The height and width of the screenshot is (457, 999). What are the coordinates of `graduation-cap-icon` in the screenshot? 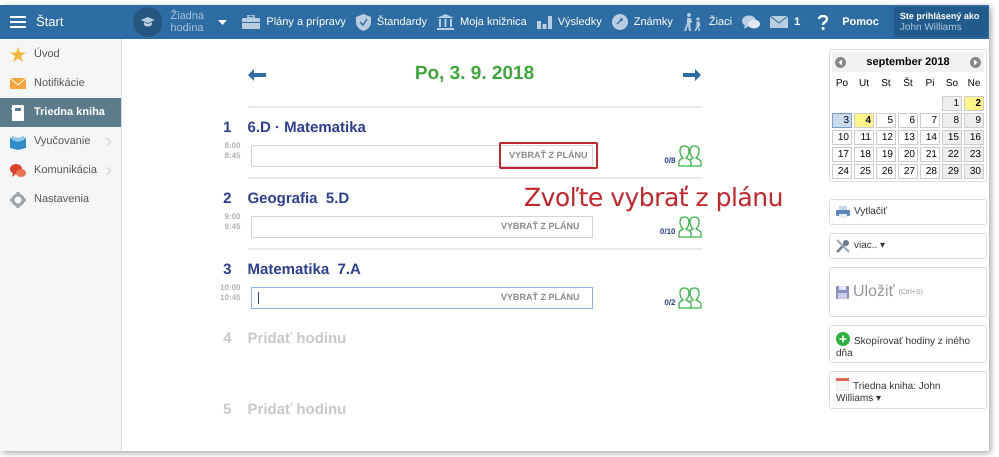 It's located at (147, 22).